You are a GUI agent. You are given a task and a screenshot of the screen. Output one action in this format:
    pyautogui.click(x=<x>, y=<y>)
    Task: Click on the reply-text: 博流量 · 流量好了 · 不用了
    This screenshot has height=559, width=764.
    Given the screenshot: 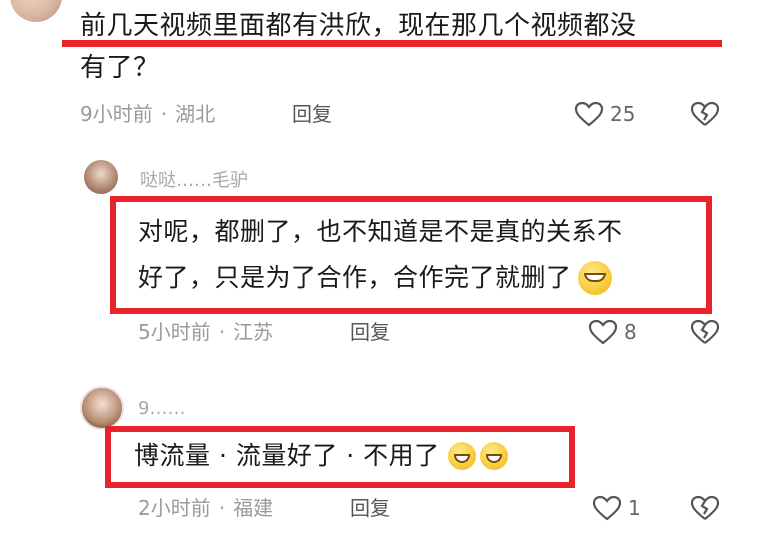 What is the action you would take?
    pyautogui.click(x=287, y=455)
    